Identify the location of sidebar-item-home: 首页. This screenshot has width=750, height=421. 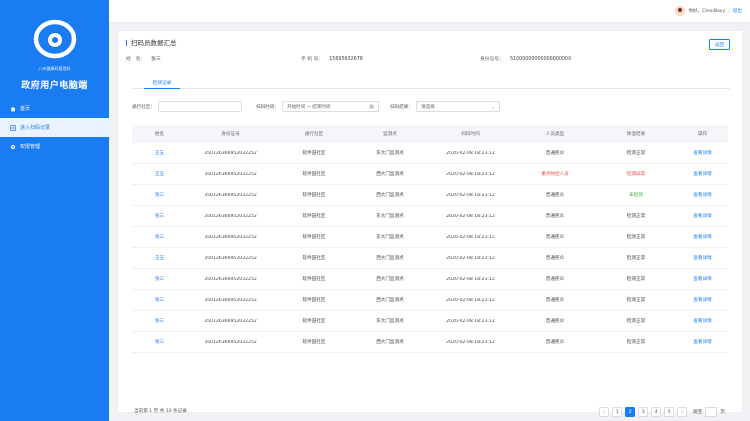
(54, 108).